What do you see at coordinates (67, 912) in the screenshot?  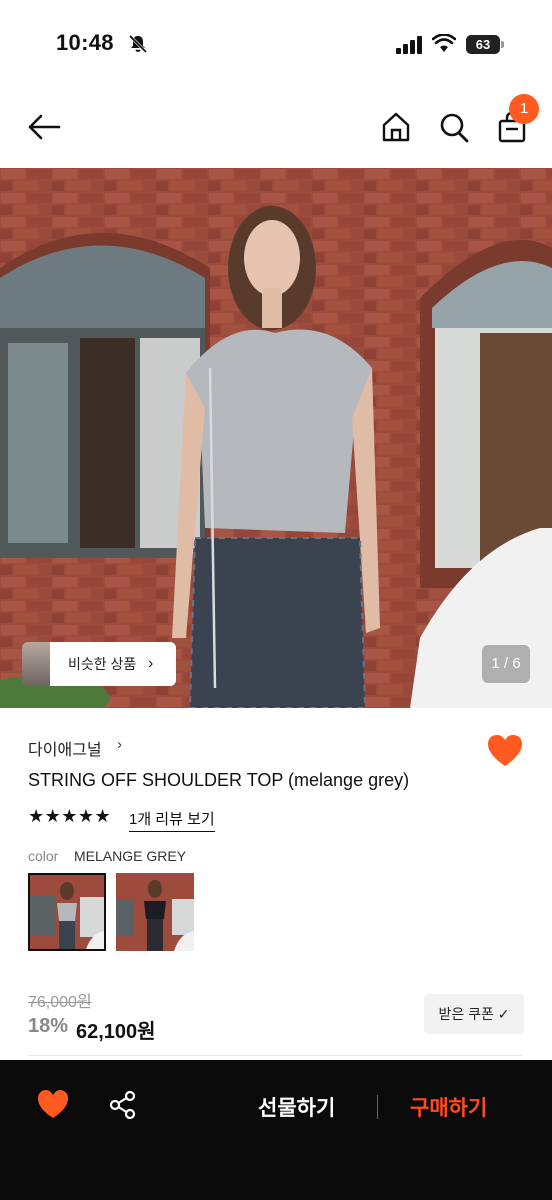 I see `color-swatch-grey` at bounding box center [67, 912].